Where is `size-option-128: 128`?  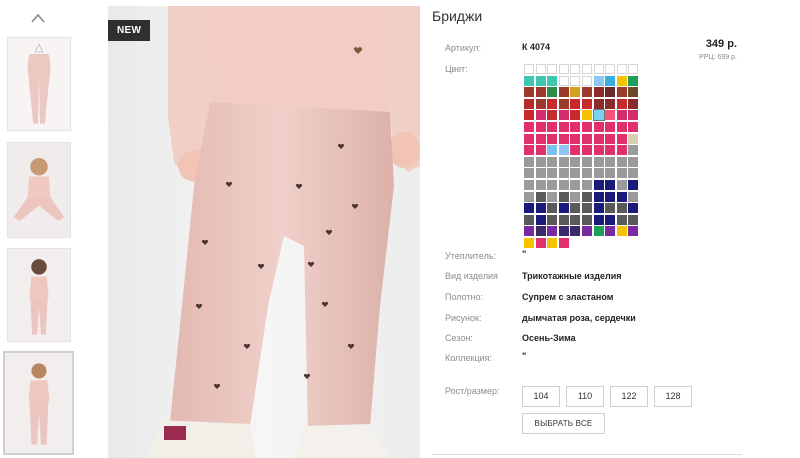 size-option-128: 128 is located at coordinates (673, 396).